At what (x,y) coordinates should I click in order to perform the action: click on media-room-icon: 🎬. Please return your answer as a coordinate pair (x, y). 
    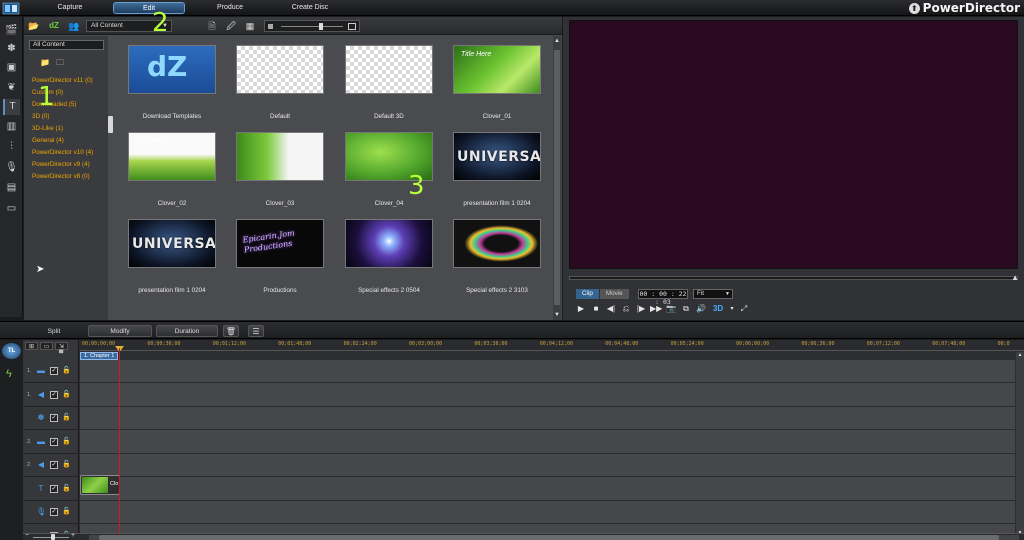
    Looking at the image, I should click on (11, 31).